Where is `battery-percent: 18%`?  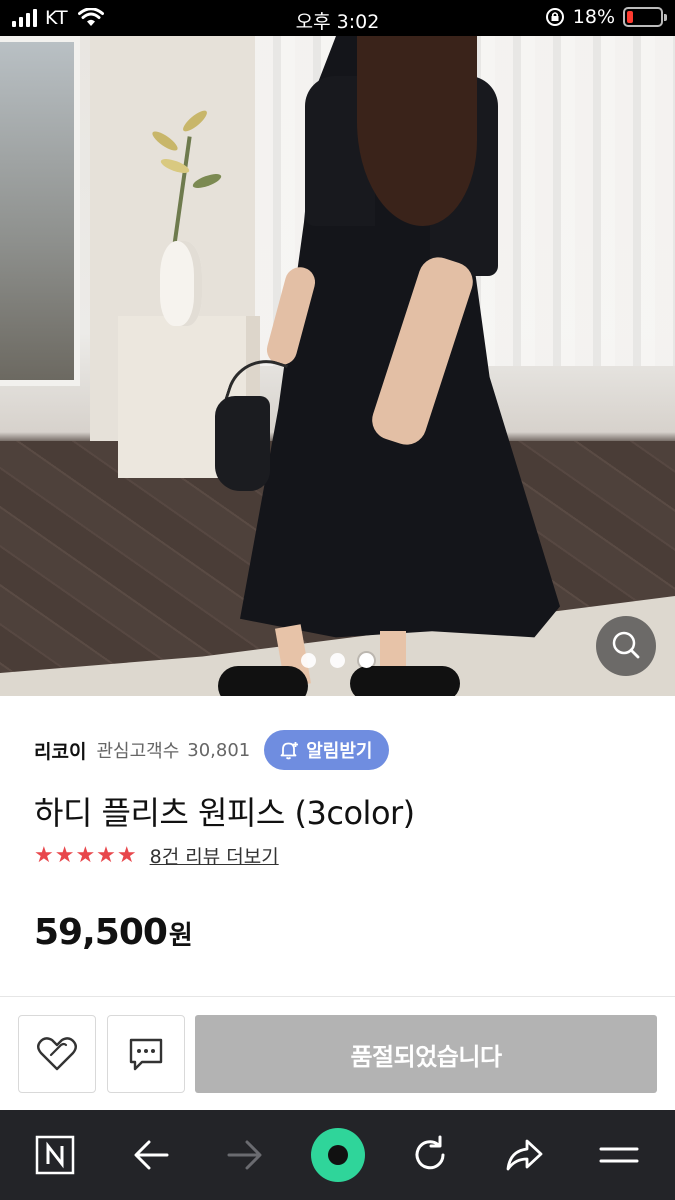 battery-percent: 18% is located at coordinates (593, 17).